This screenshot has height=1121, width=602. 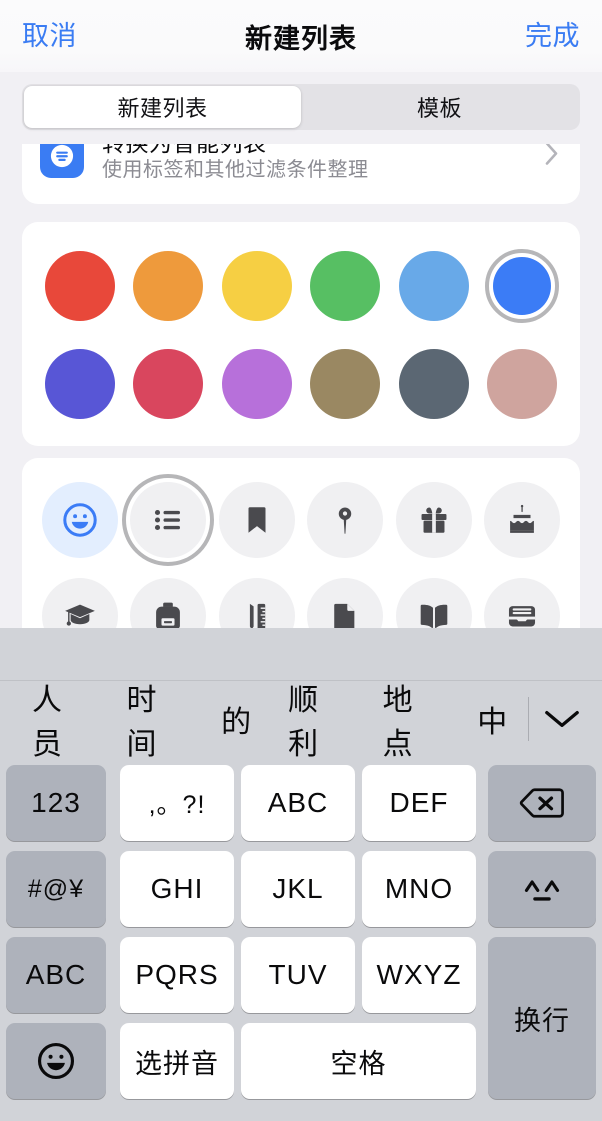 What do you see at coordinates (345, 520) in the screenshot?
I see `pin-icon` at bounding box center [345, 520].